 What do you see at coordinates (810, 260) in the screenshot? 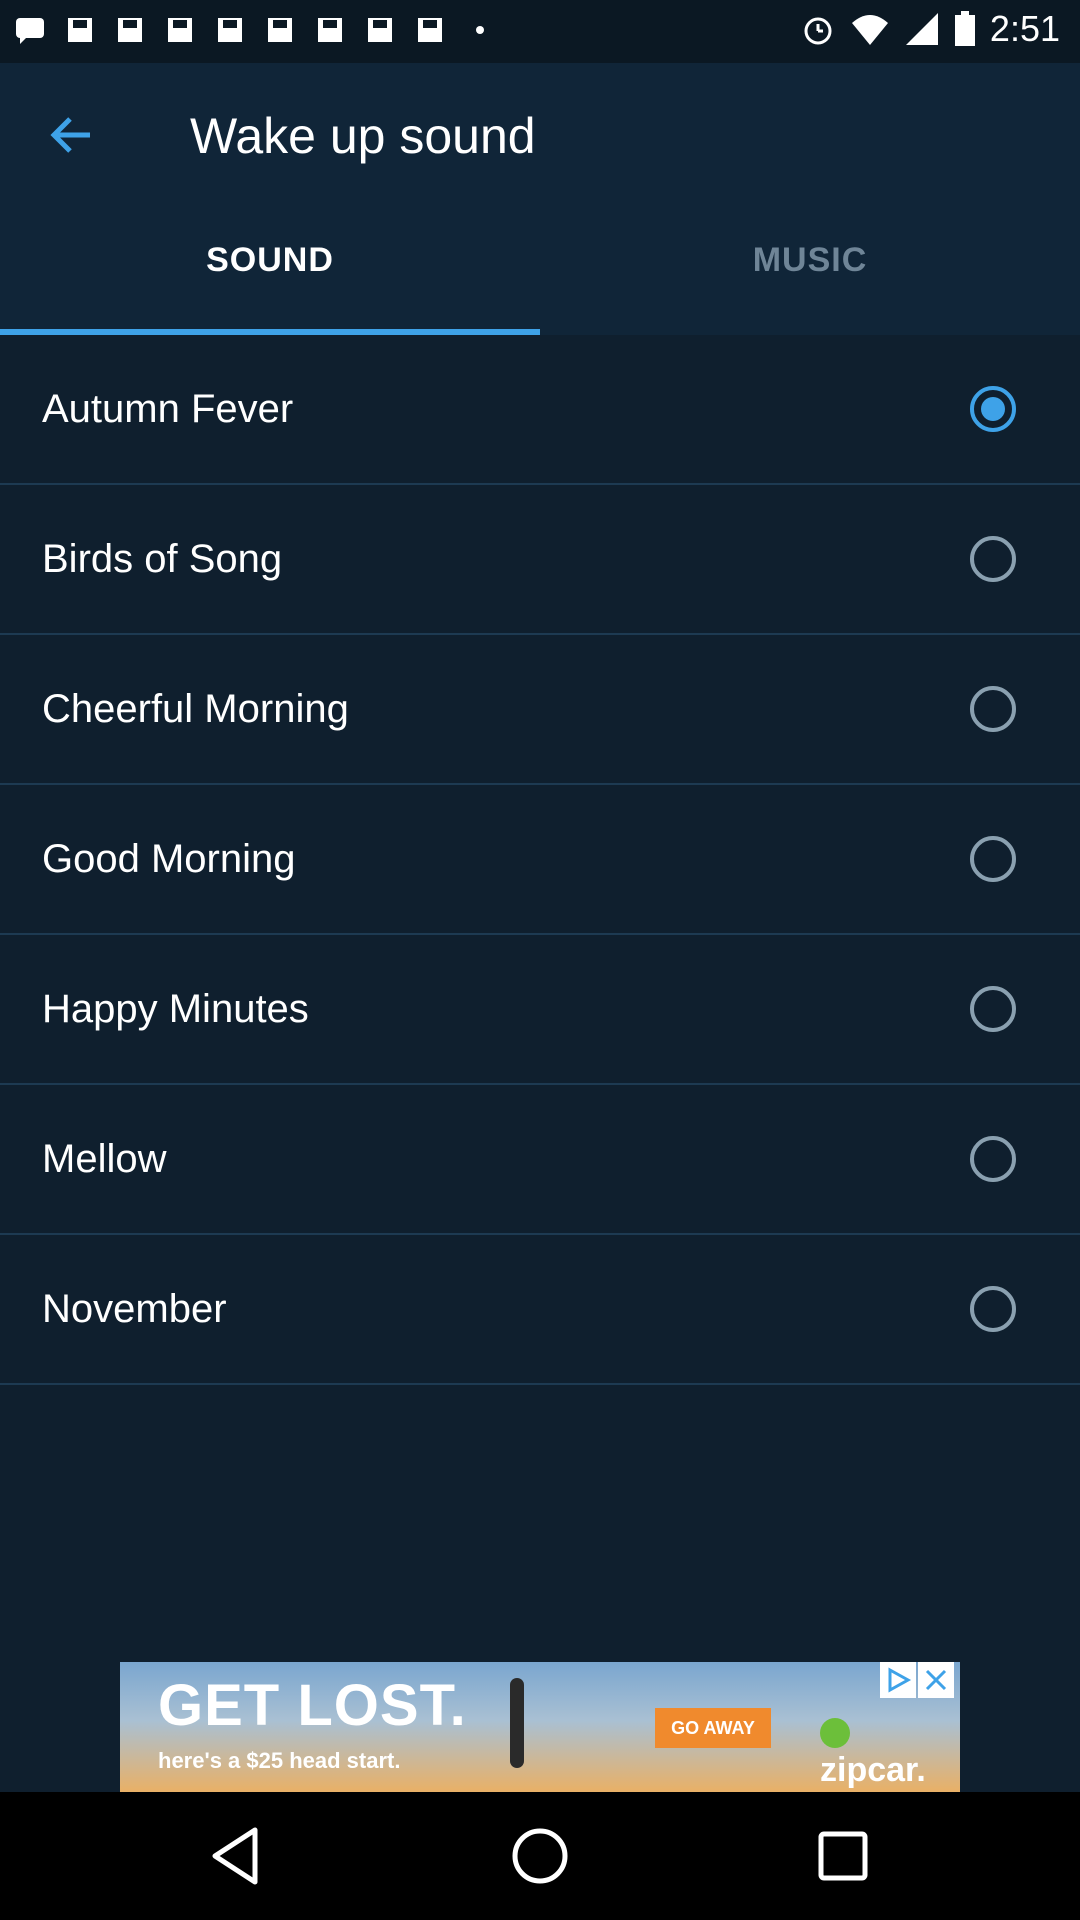
I see `tab-music-label: MUSIC` at bounding box center [810, 260].